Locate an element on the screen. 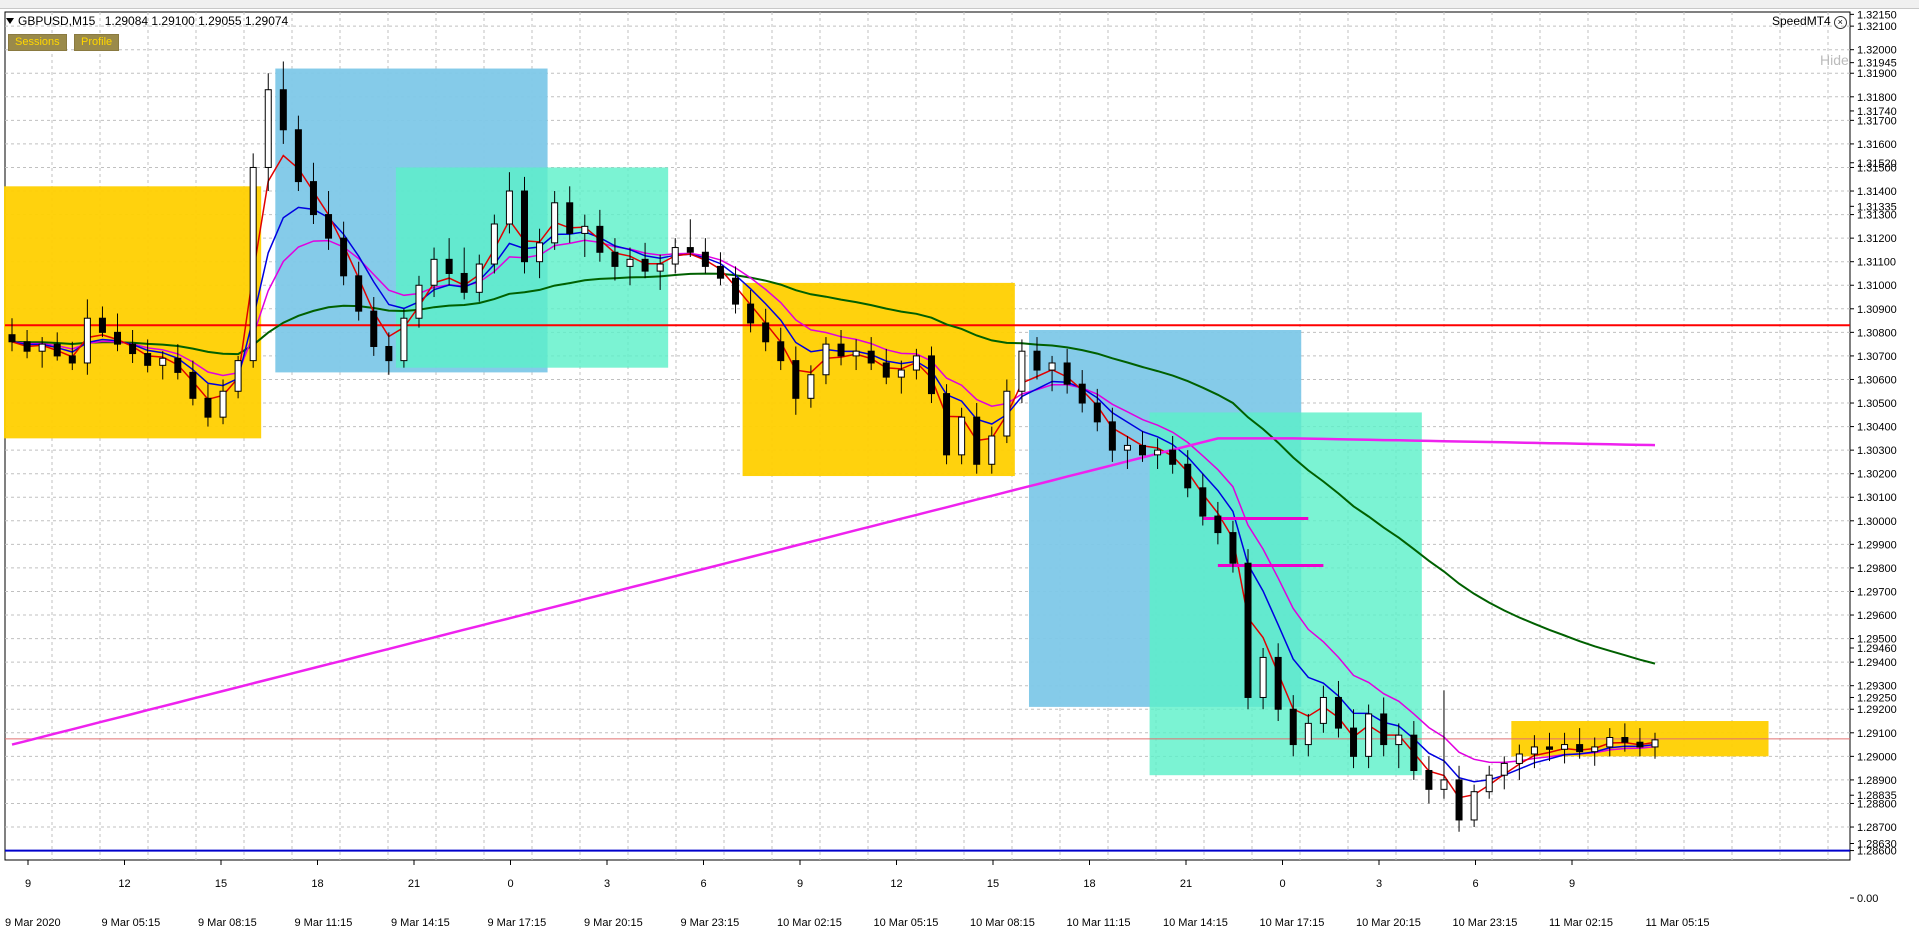 This screenshot has width=1919, height=935. ohlc-values: 1.29084 1.29100 1.29055 1.29074 is located at coordinates (196, 21).